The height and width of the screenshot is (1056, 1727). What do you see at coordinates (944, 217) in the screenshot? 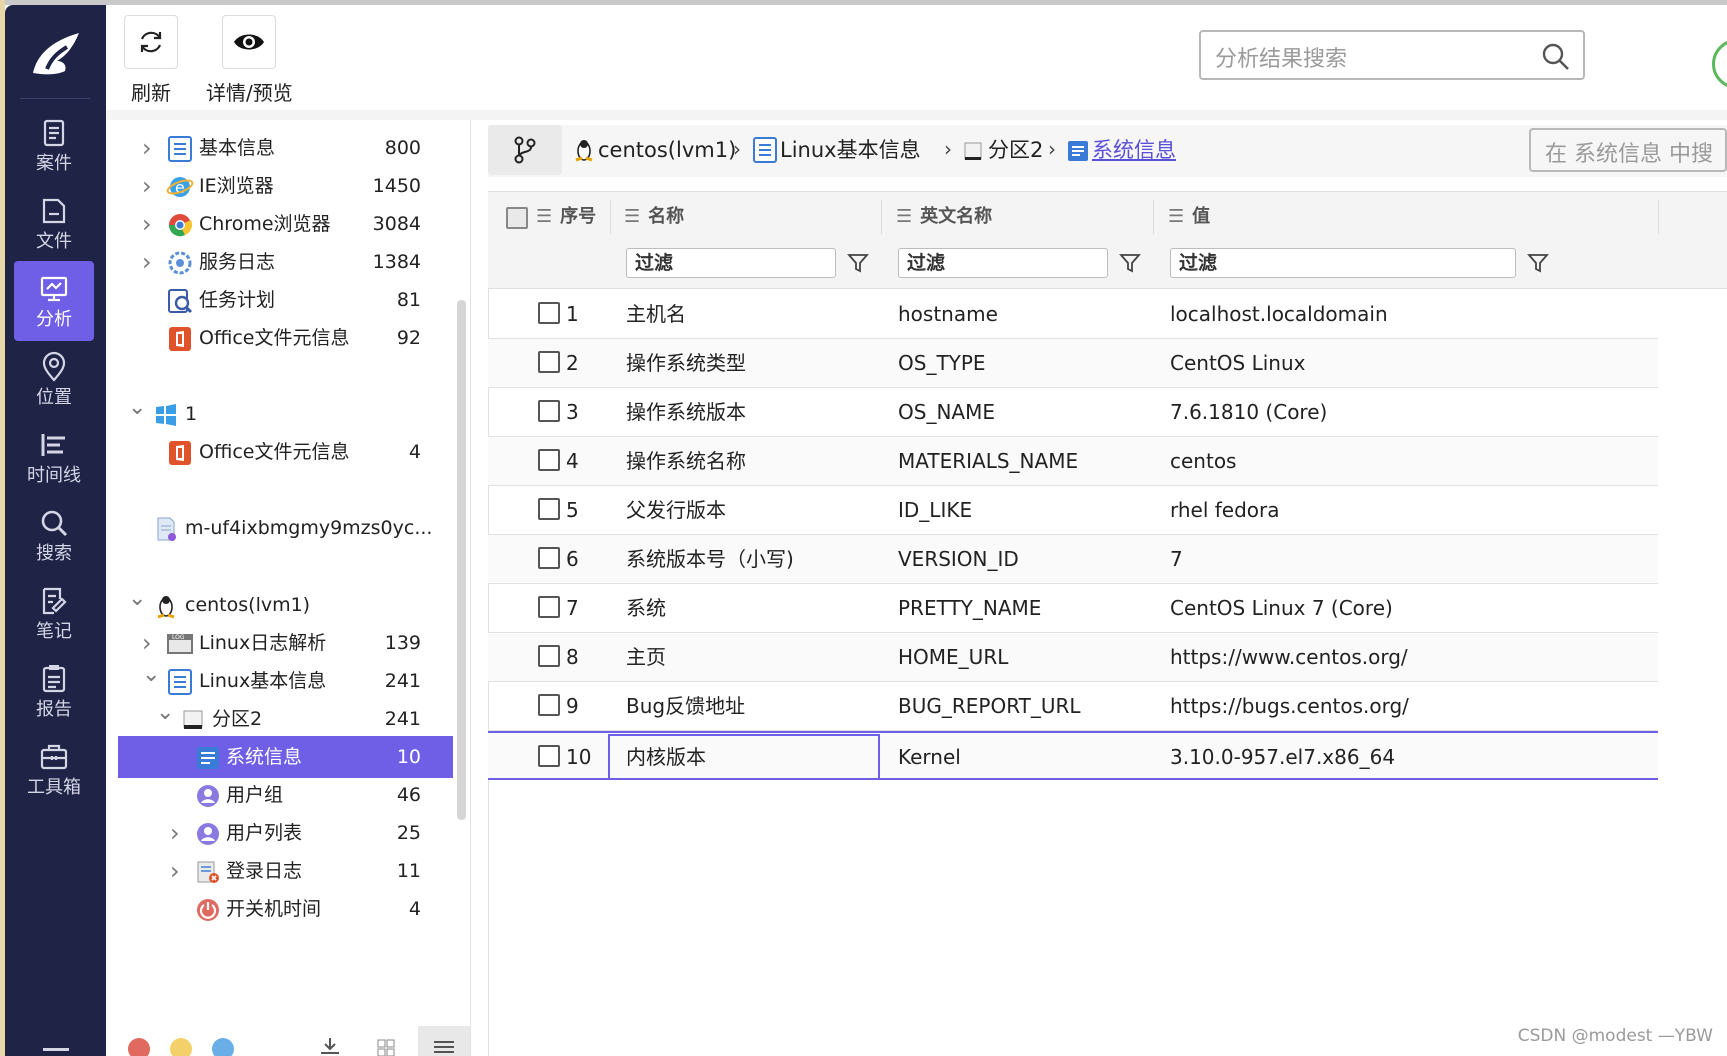
I see `column-header-english-name: ☰ 英文名称` at bounding box center [944, 217].